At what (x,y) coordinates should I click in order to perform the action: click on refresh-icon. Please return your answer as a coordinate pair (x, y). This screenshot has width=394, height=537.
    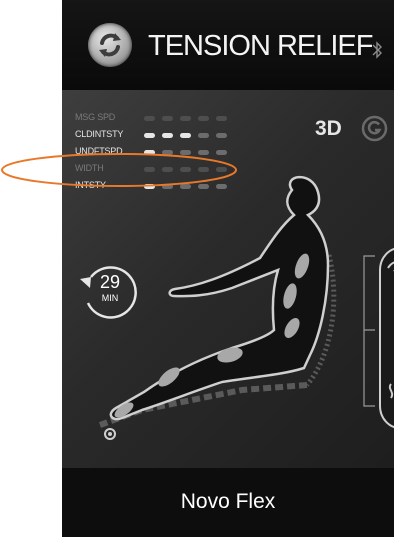
    Looking at the image, I should click on (110, 45).